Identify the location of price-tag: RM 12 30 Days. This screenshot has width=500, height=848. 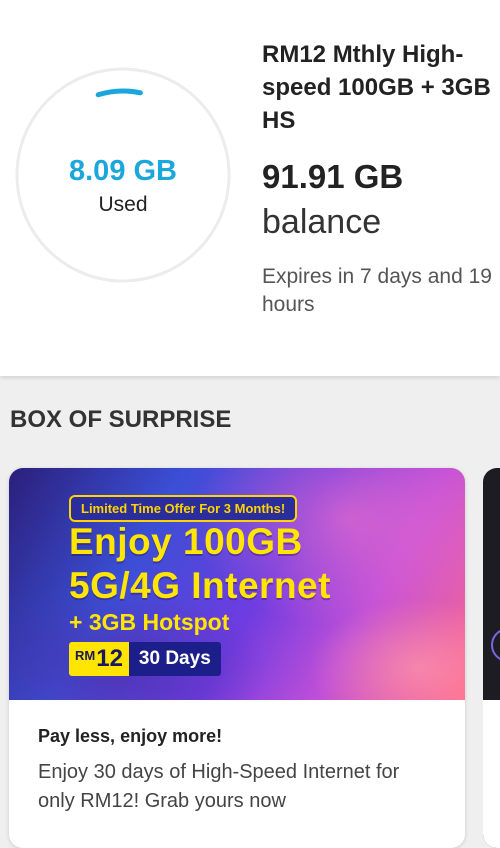
(145, 659).